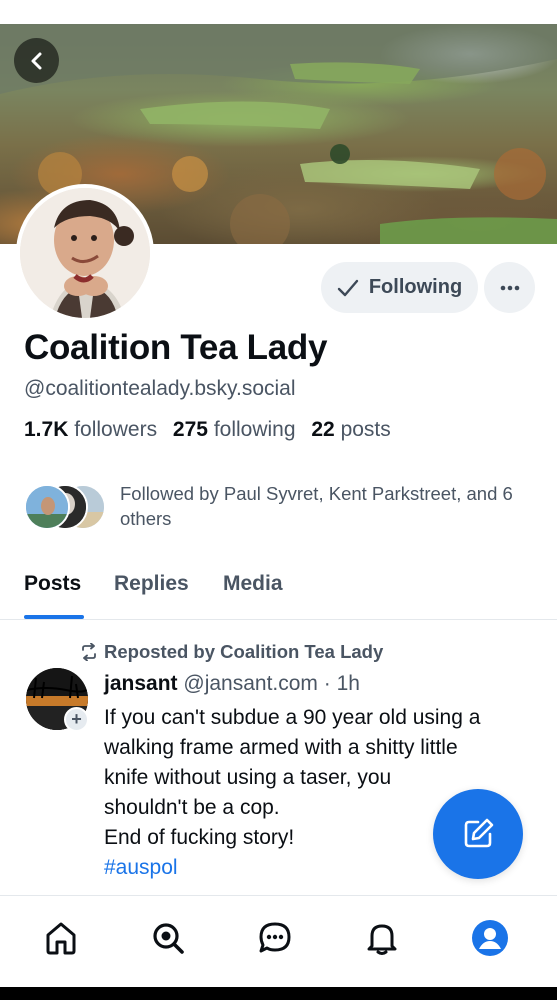  I want to click on posts-count: 22, so click(323, 429).